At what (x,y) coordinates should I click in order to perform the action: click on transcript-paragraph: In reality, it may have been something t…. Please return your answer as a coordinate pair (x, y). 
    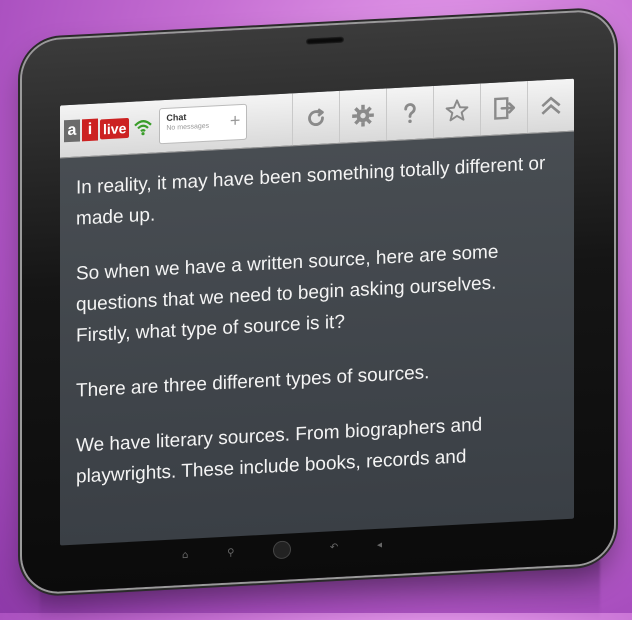
    Looking at the image, I should click on (316, 191).